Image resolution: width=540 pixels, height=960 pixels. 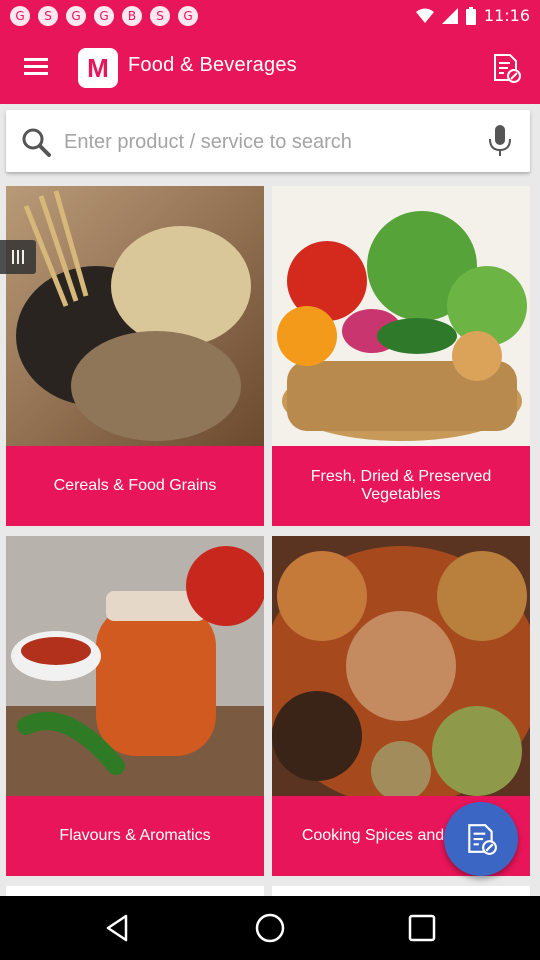 I want to click on requirement-fab, so click(x=481, y=839).